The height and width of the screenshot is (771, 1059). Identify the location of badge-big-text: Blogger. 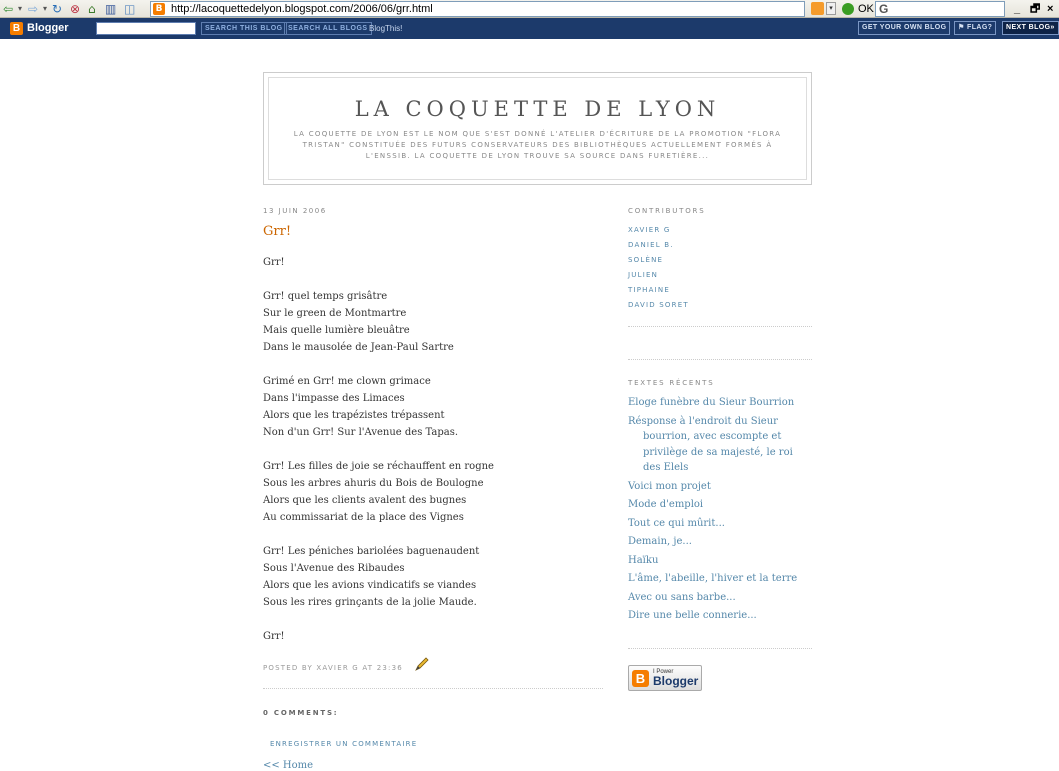
(676, 681).